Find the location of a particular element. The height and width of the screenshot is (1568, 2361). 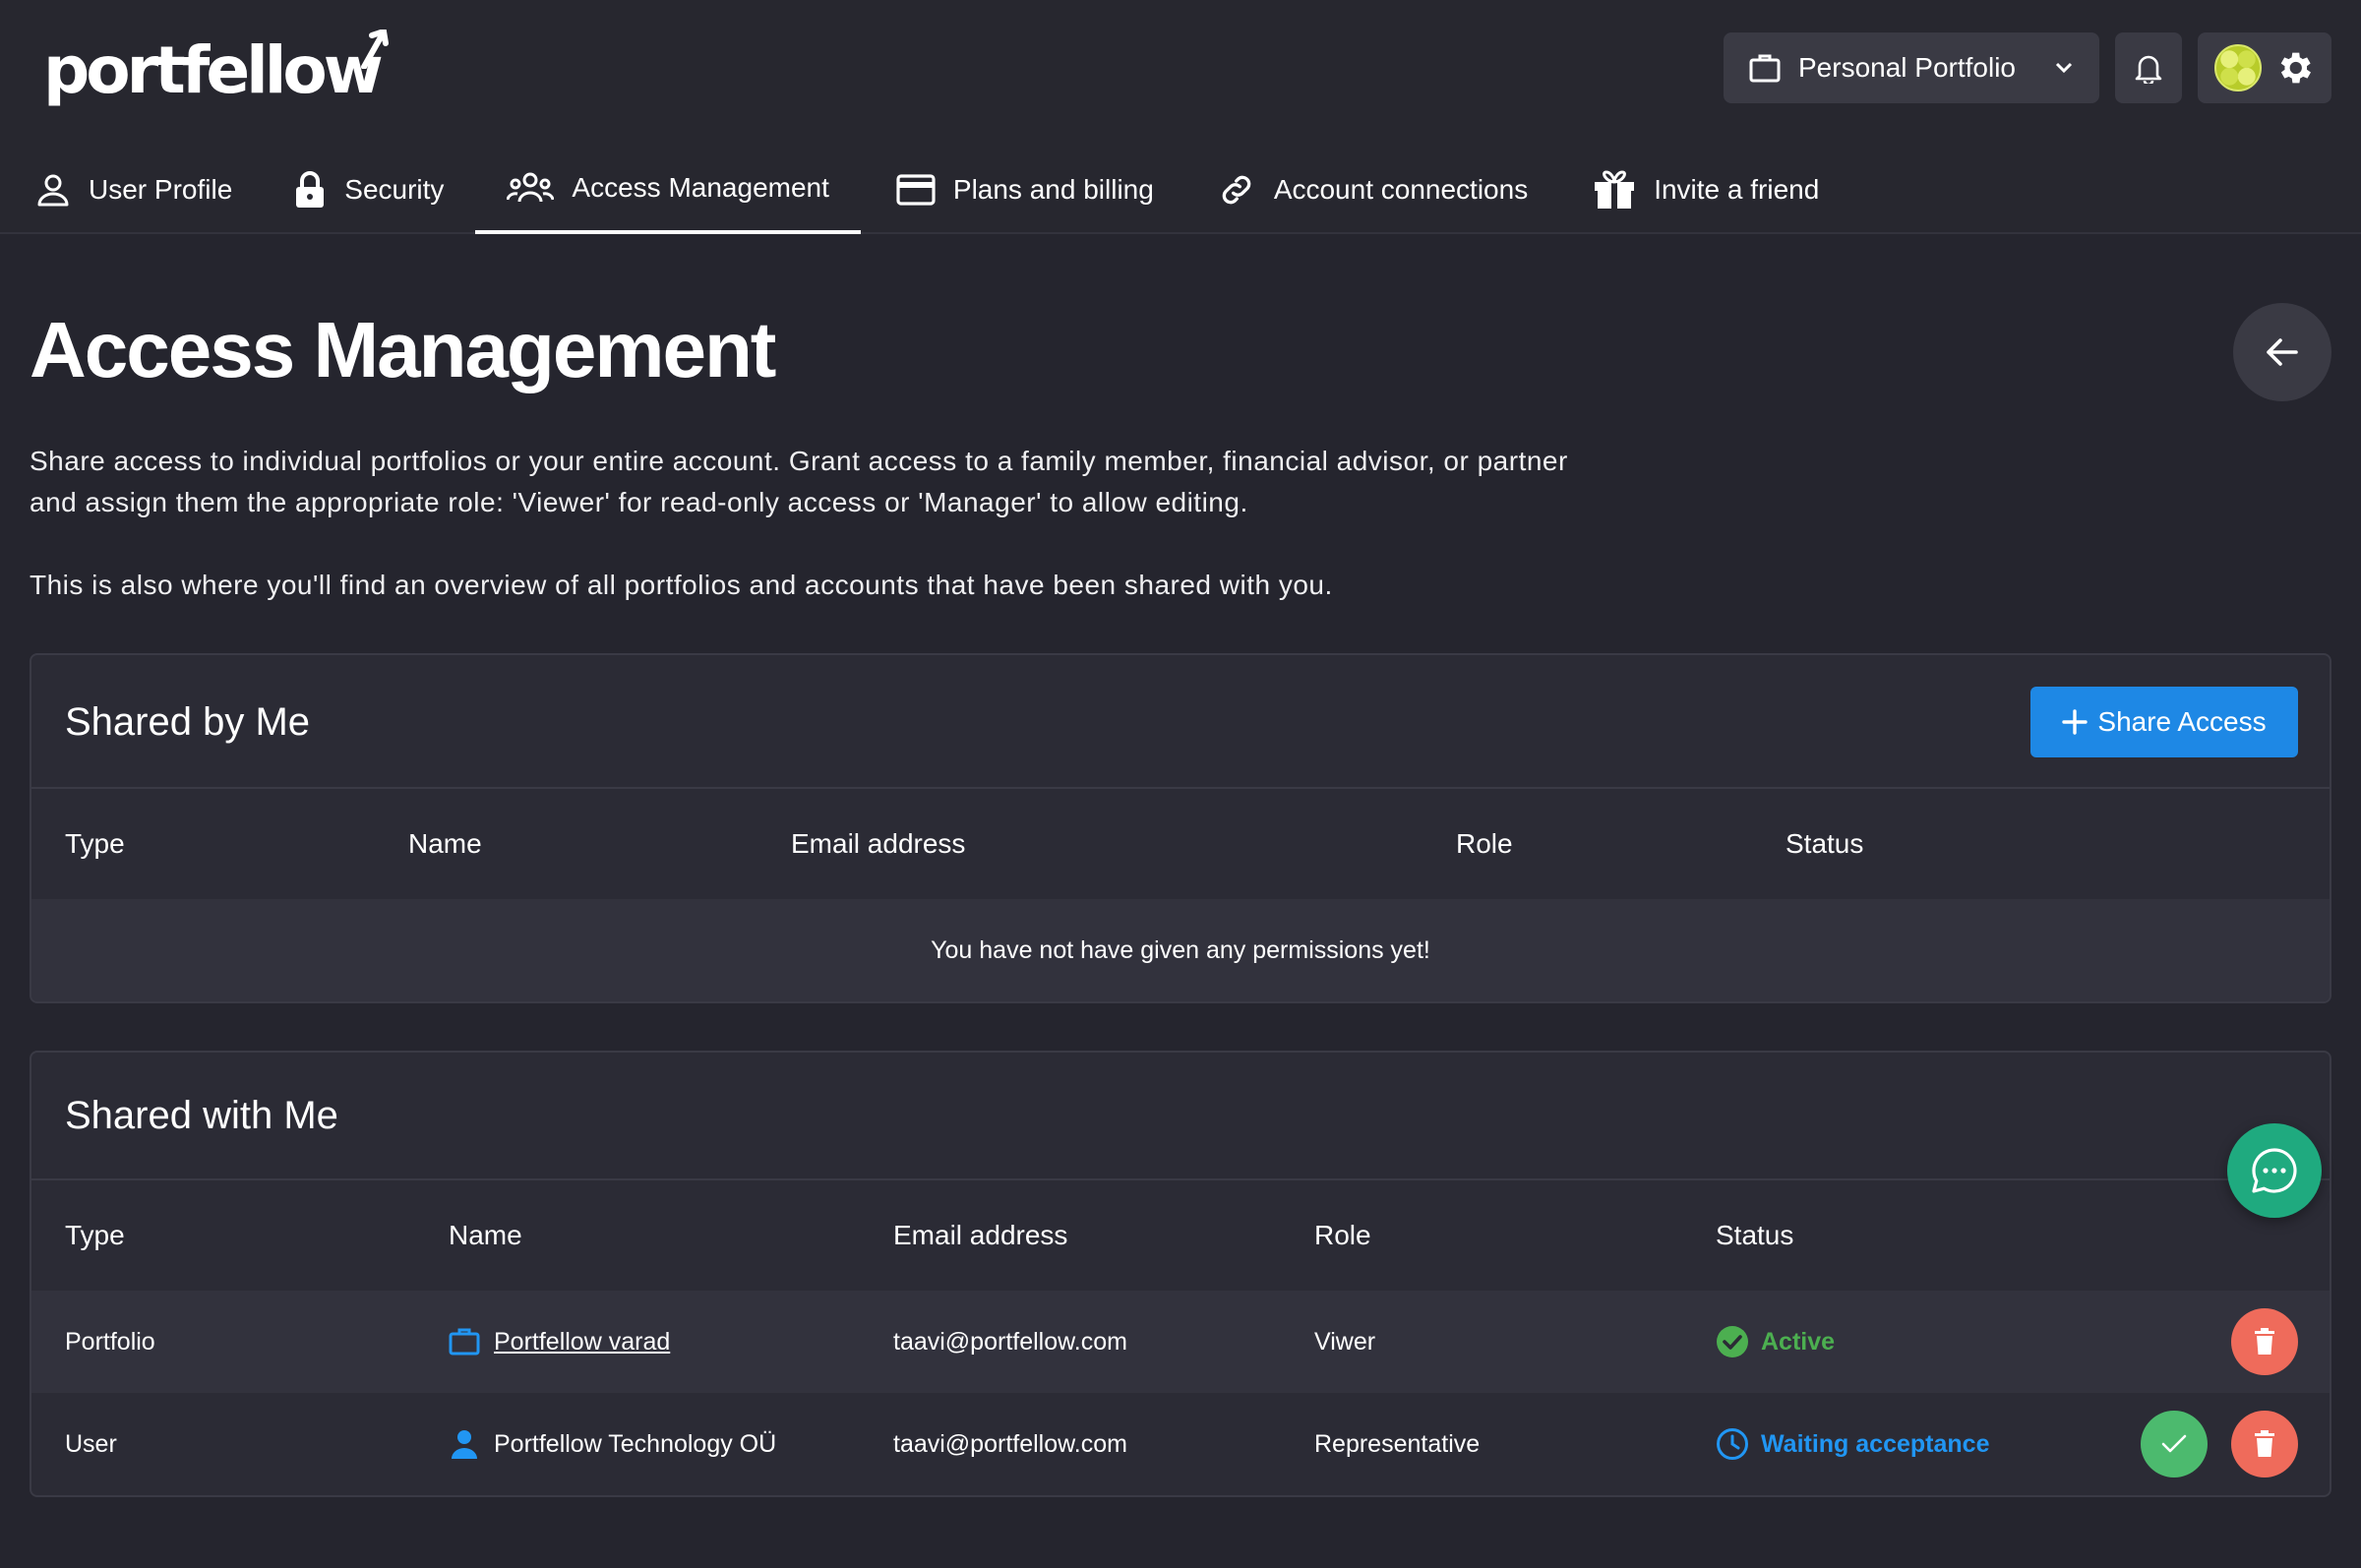

gear-icon is located at coordinates (2295, 68).